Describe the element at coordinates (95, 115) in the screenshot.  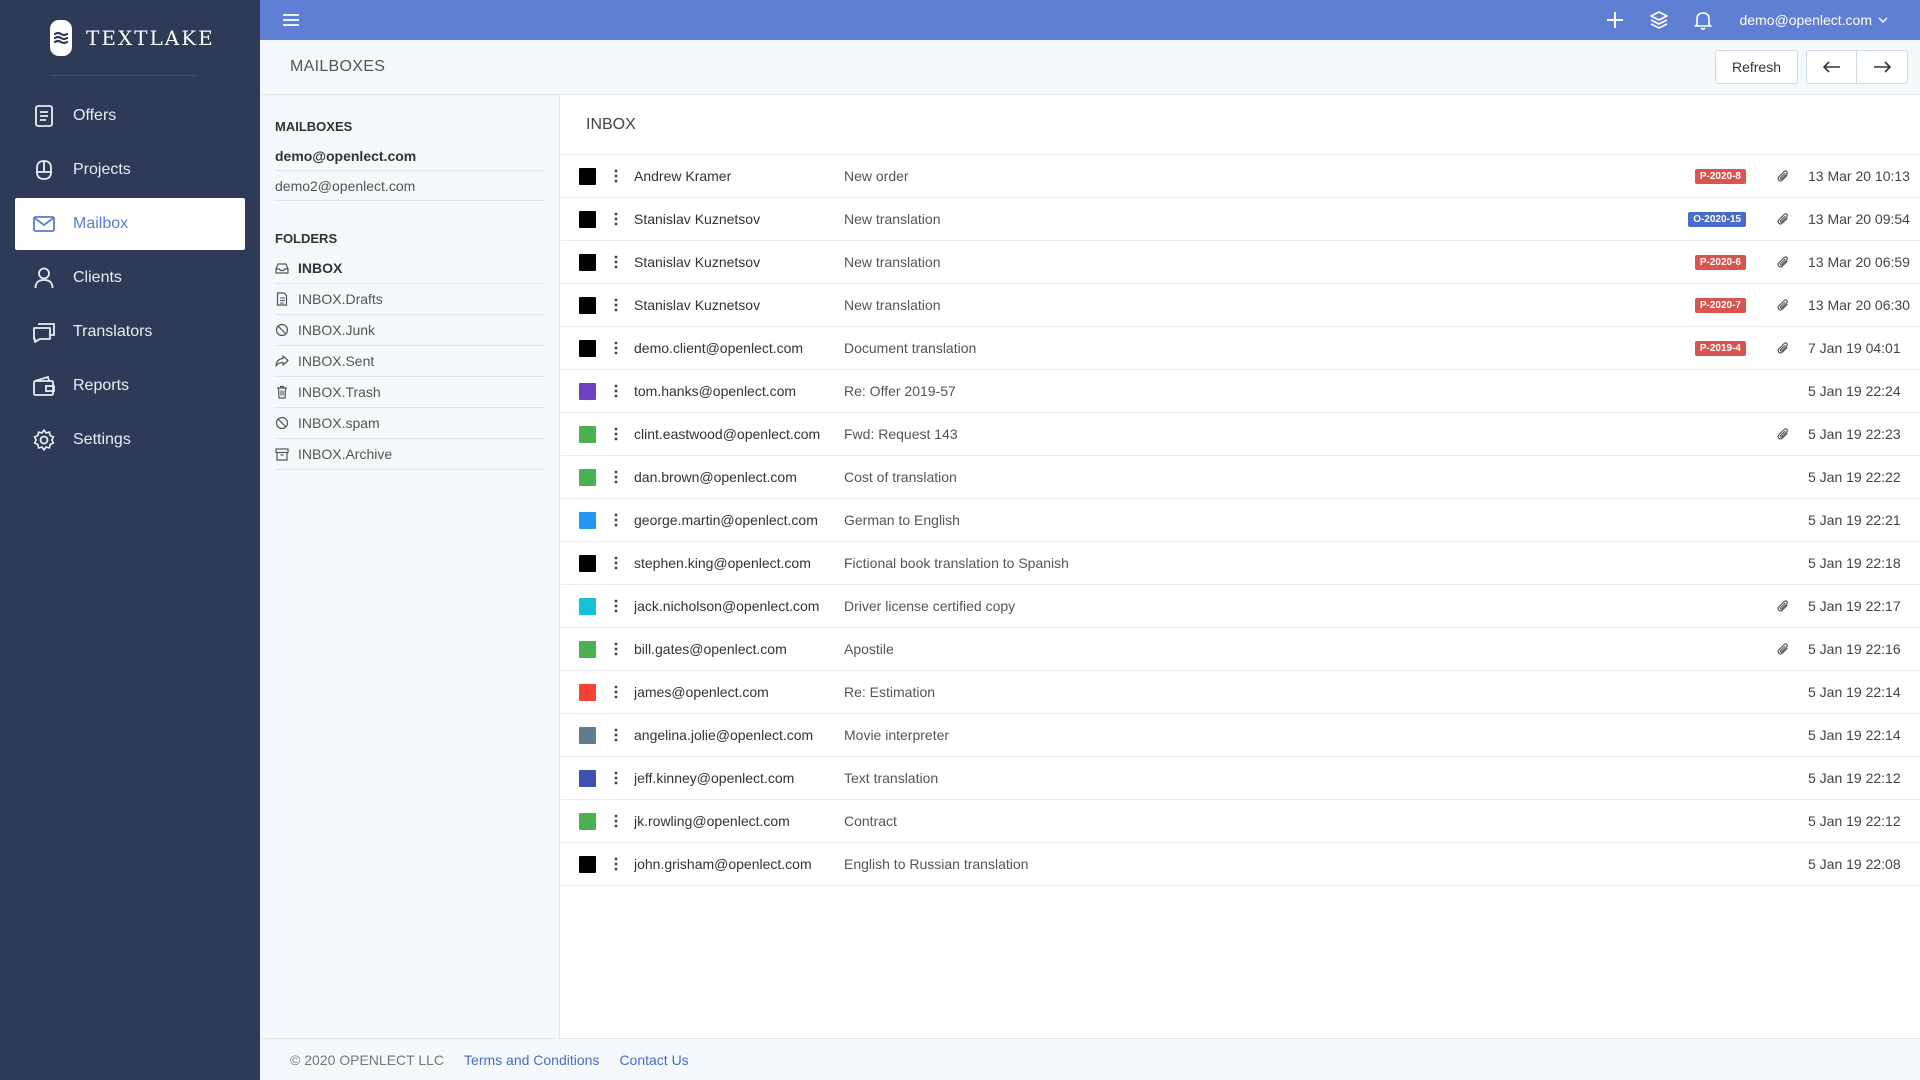
I see `nav-label: Offers` at that location.